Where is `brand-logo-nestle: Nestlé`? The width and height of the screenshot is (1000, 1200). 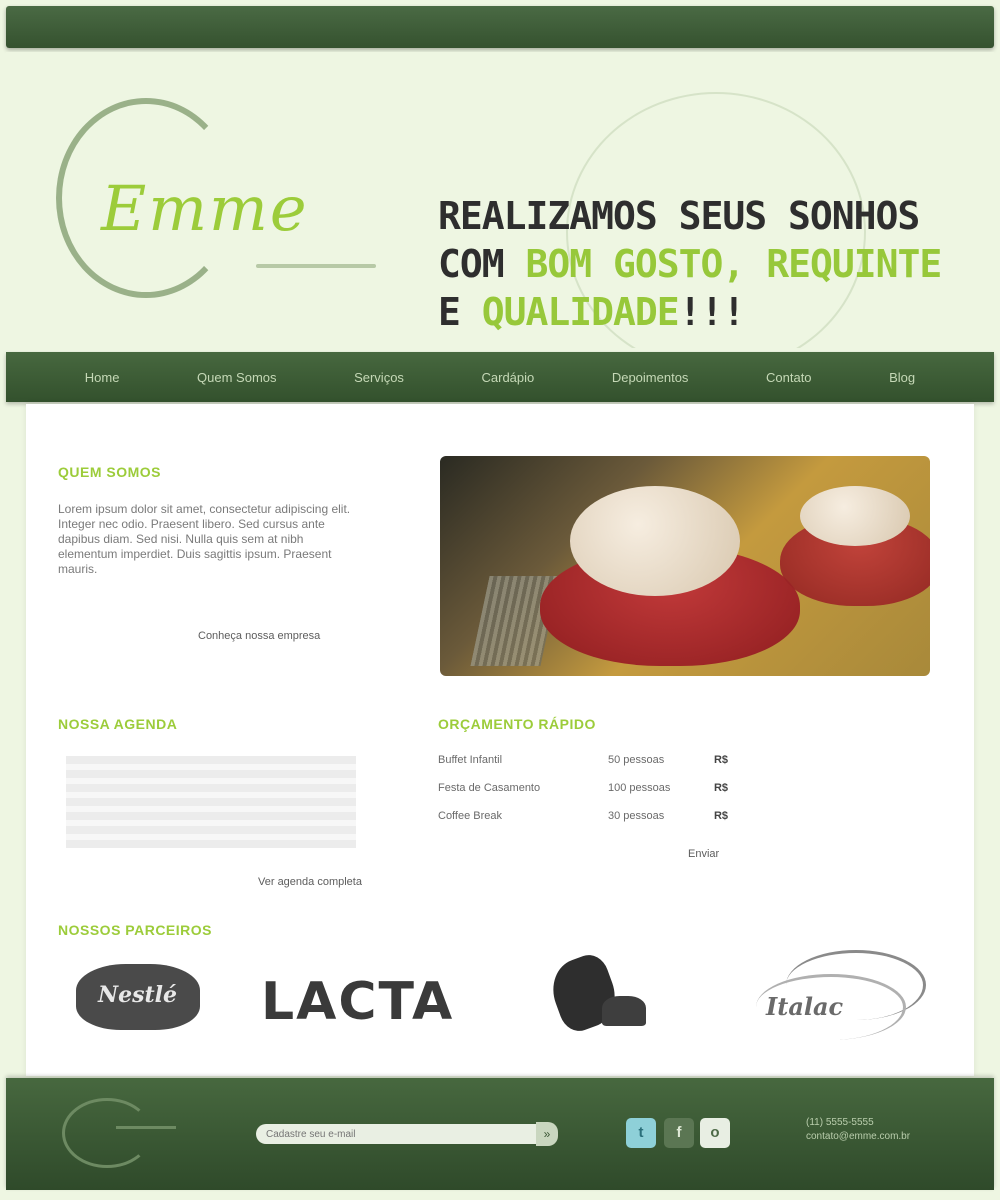
brand-logo-nestle: Nestlé is located at coordinates (138, 997).